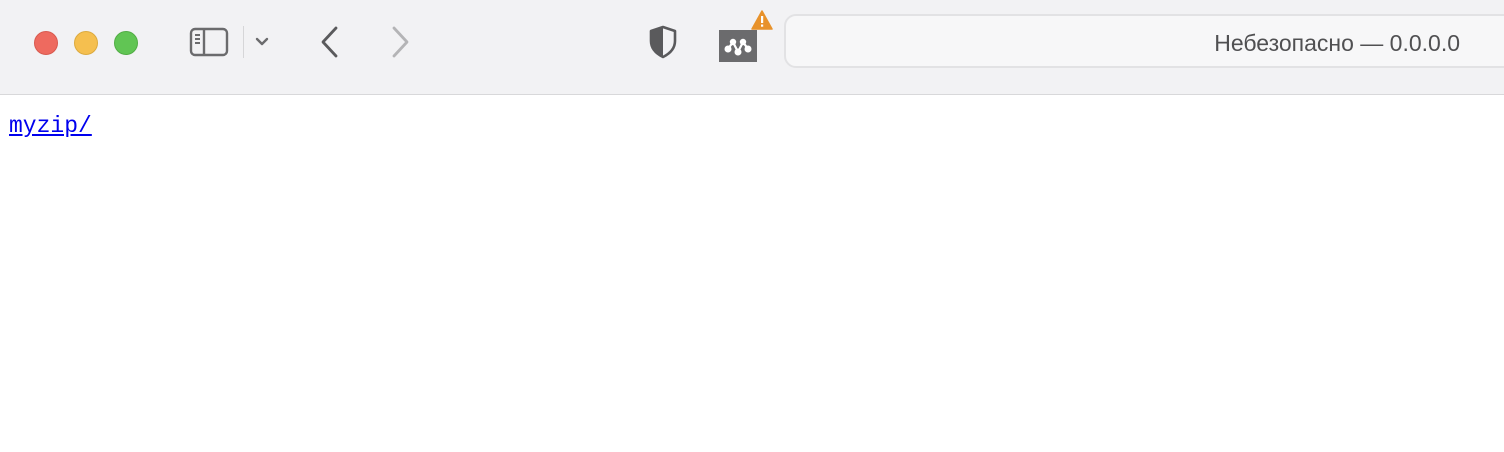  What do you see at coordinates (1144, 41) in the screenshot?
I see `address-bar: Небезопасно — 0.0.0.0` at bounding box center [1144, 41].